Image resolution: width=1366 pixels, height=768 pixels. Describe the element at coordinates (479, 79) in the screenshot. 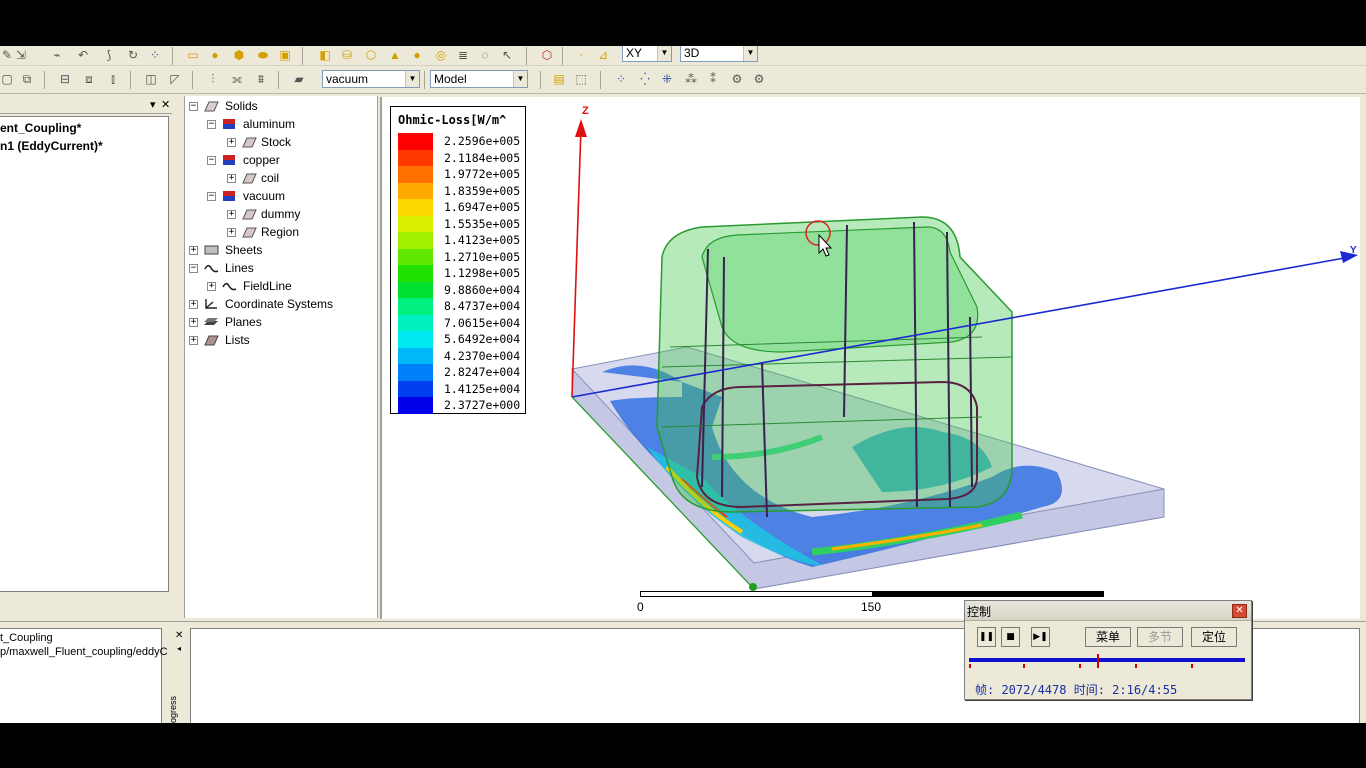

I see `mode-select: Model ▼` at that location.